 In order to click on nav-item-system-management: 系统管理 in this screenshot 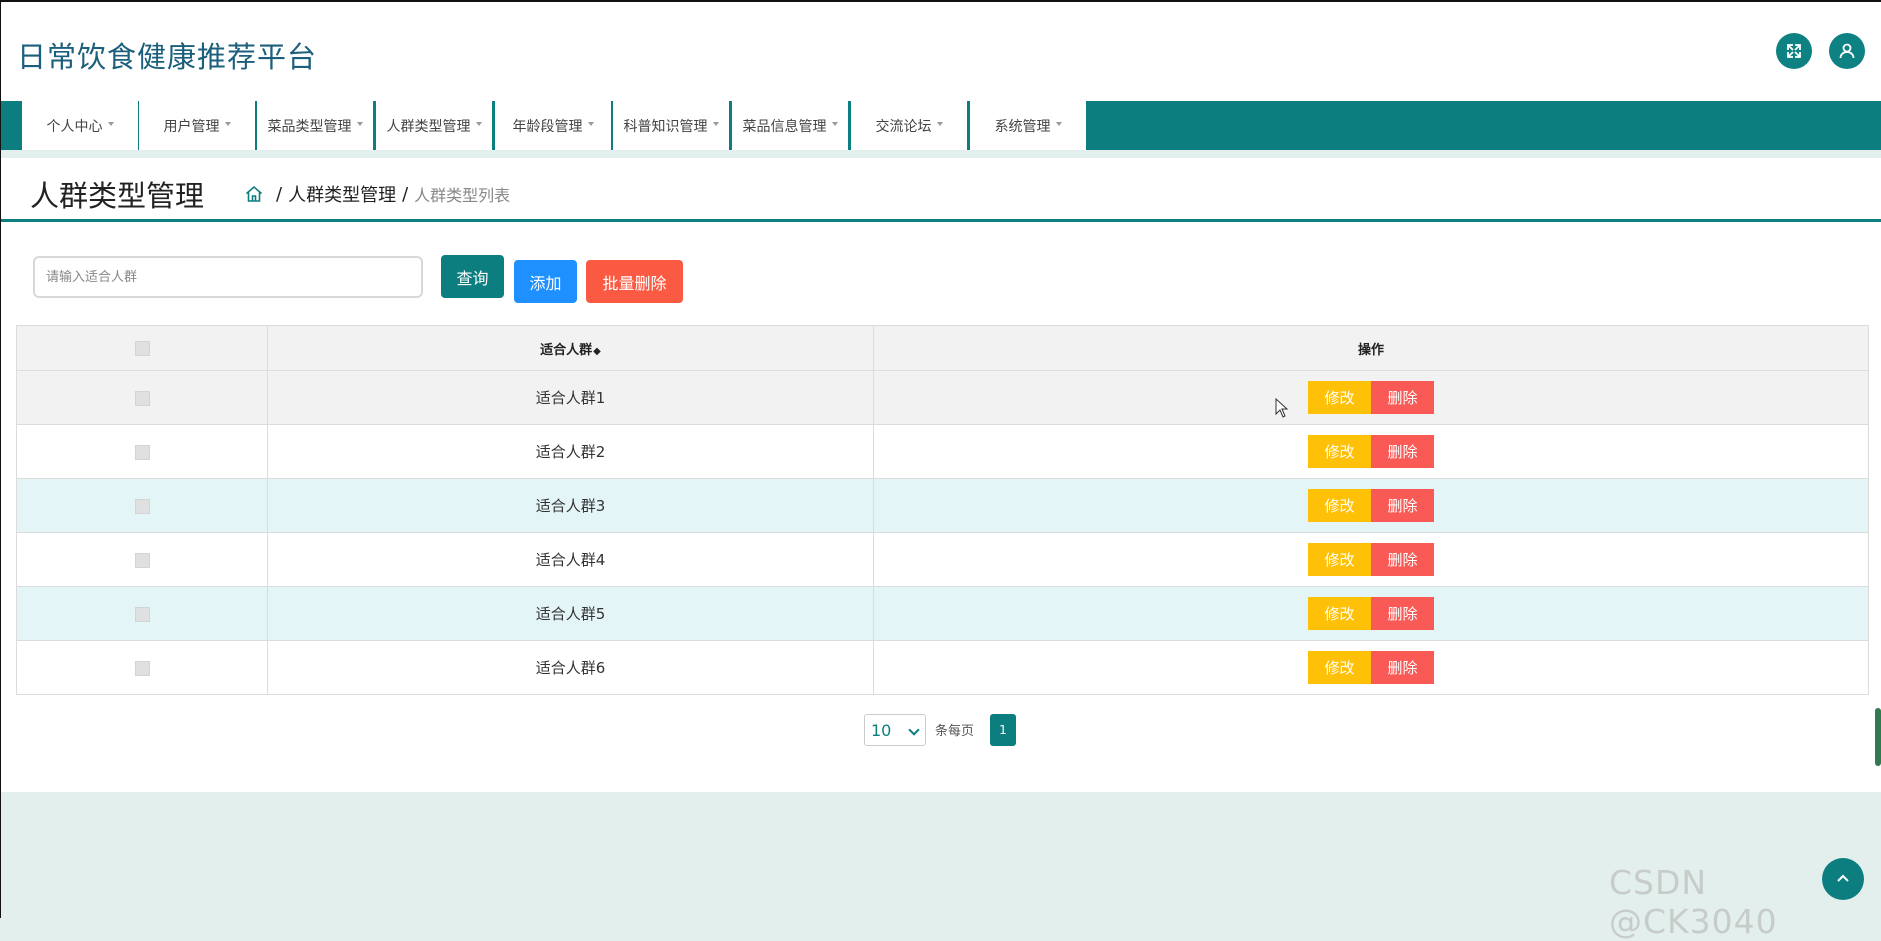, I will do `click(1028, 125)`.